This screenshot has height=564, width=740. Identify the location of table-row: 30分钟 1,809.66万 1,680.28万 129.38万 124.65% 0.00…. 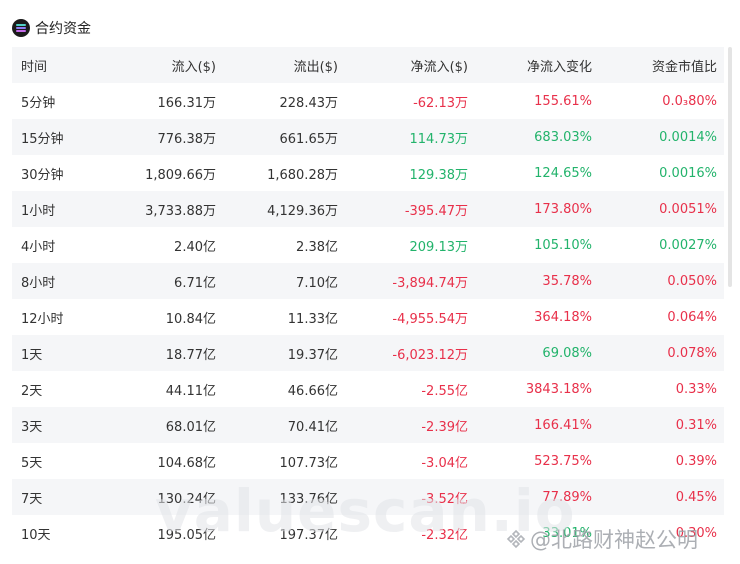
(368, 173).